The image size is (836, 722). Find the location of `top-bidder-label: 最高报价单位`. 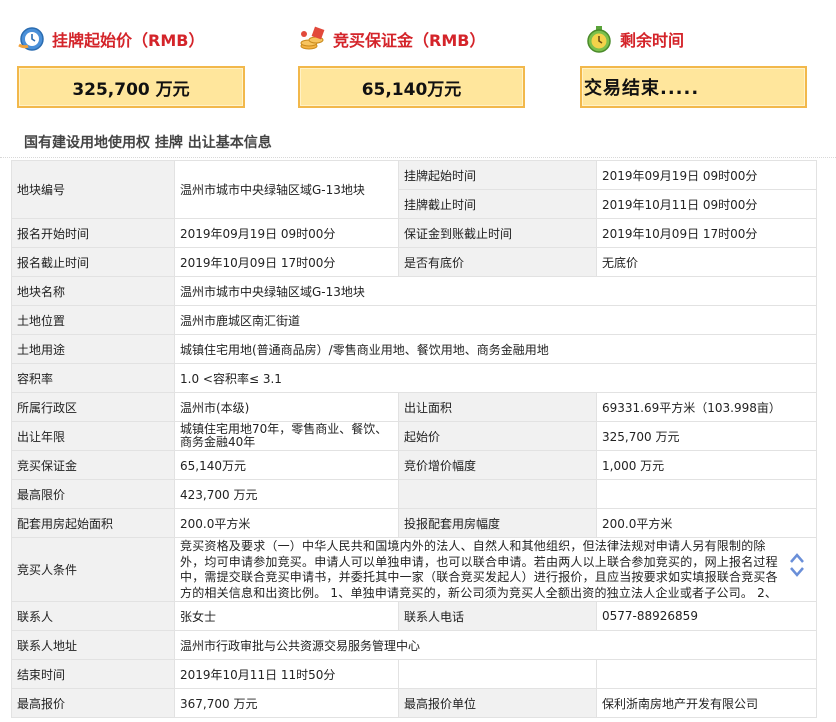

top-bidder-label: 最高报价单位 is located at coordinates (497, 703).